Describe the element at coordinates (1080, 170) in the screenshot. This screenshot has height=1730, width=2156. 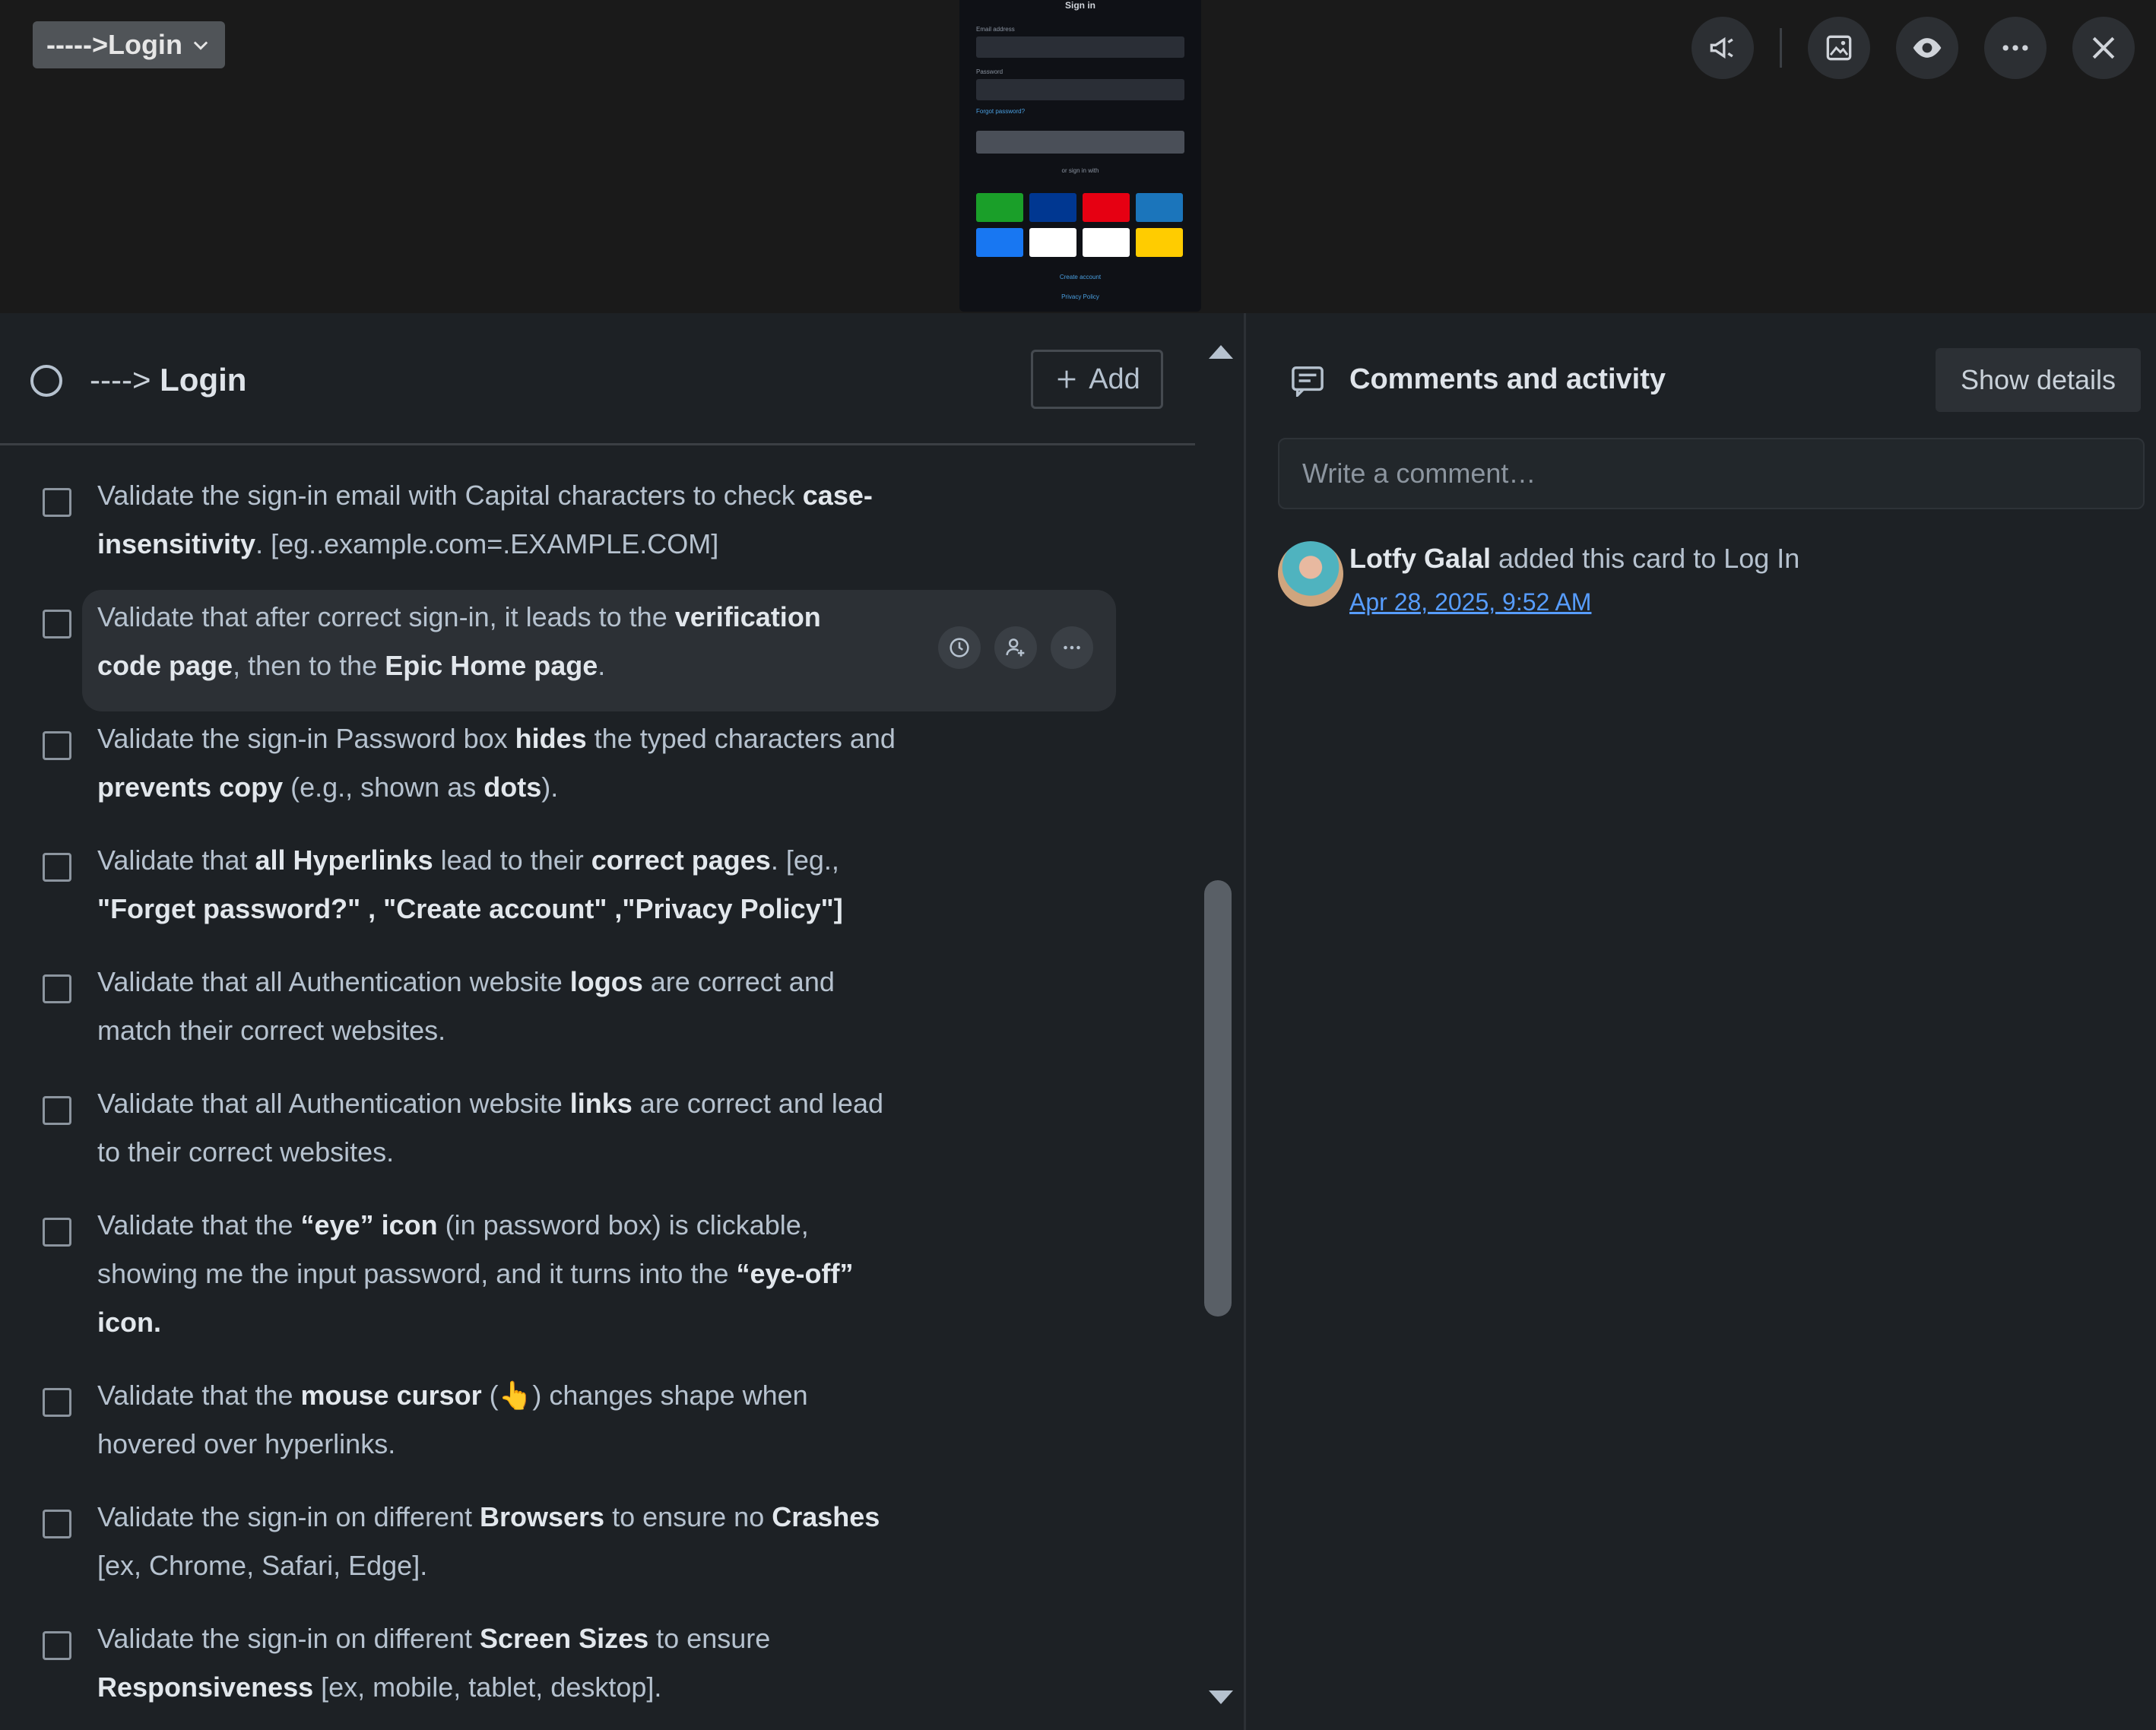
I see `preview-or-text: or sign in with` at that location.